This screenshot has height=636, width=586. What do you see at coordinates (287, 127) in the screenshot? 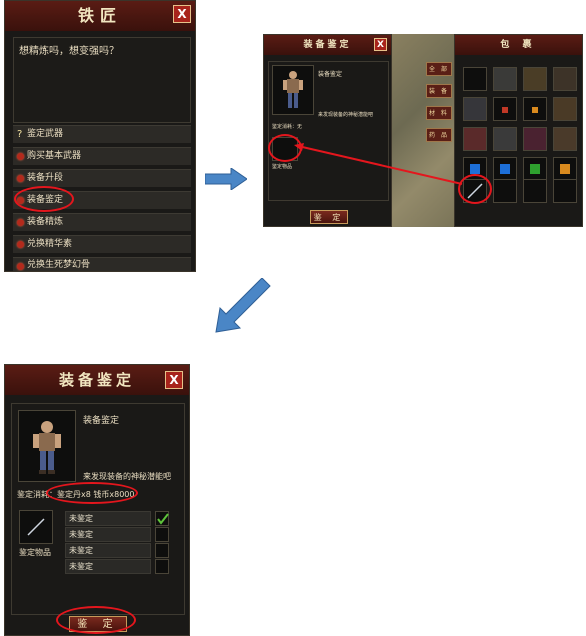
I see `identify-cost: 鉴定消耗：无` at bounding box center [287, 127].